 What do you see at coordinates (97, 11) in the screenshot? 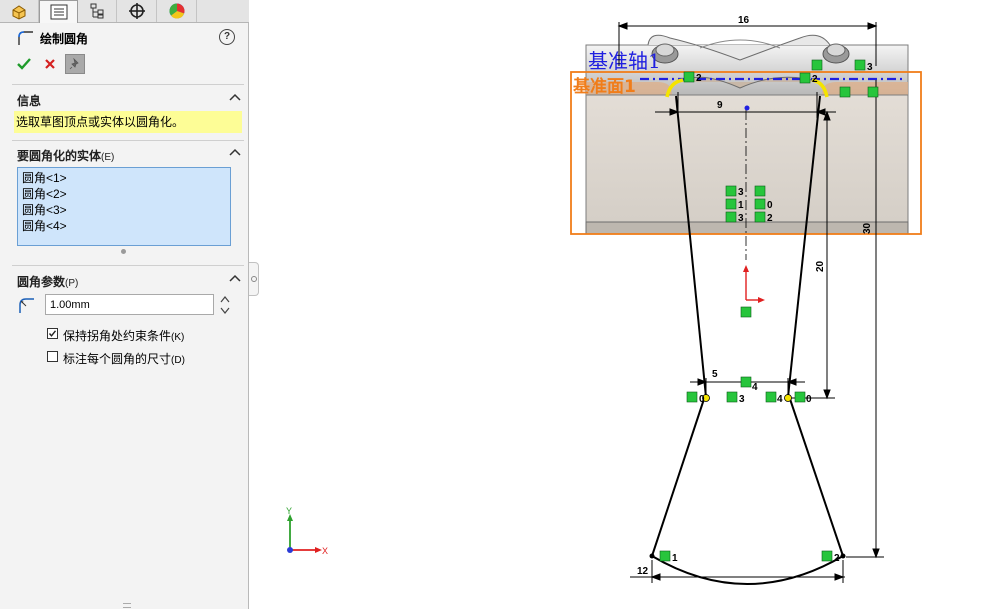
I see `configuration-manager-icon` at bounding box center [97, 11].